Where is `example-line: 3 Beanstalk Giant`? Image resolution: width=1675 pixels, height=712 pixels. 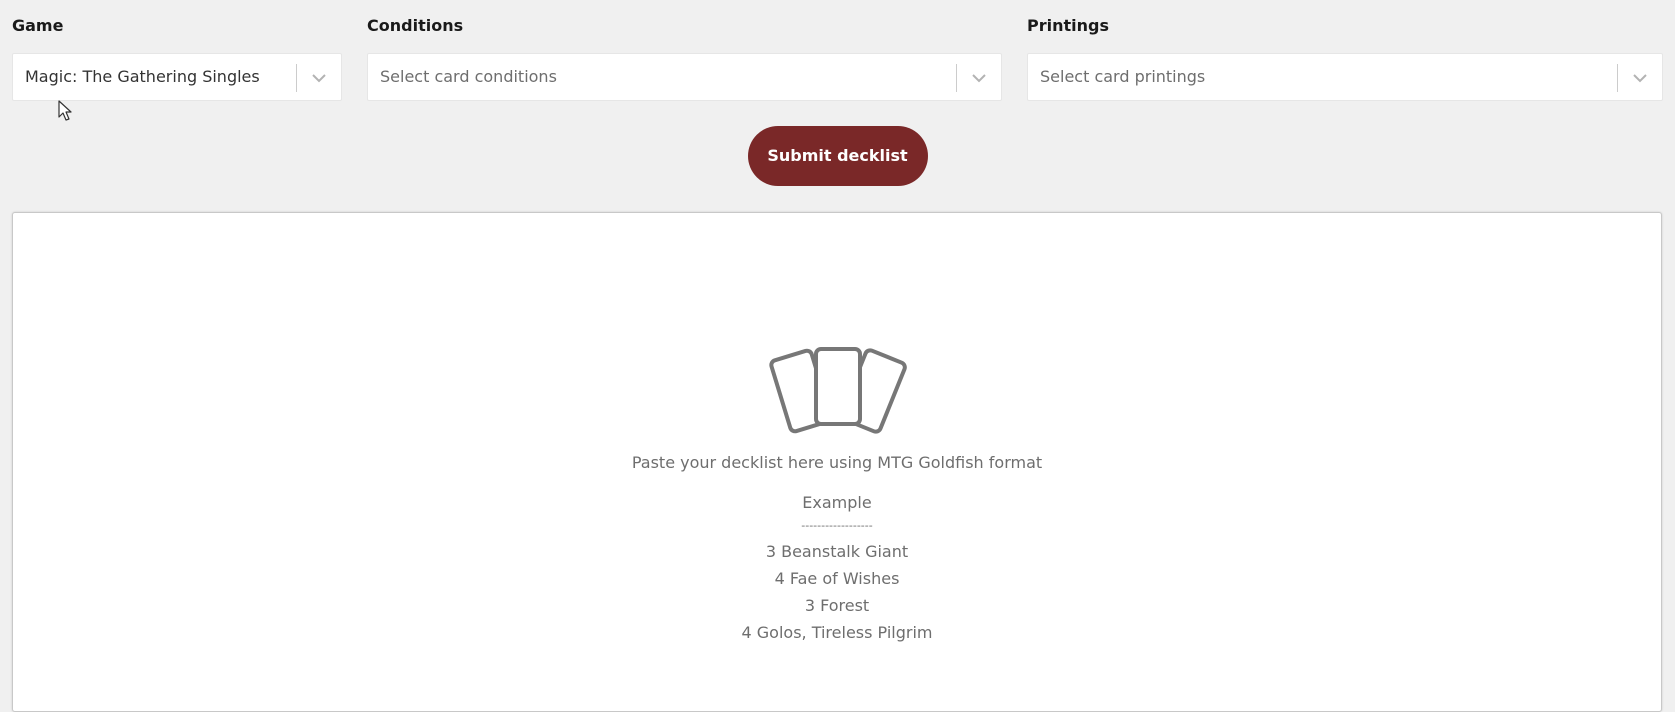 example-line: 3 Beanstalk Giant is located at coordinates (837, 551).